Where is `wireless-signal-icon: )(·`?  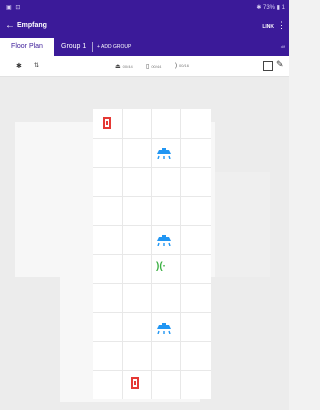 wireless-signal-icon: )(· is located at coordinates (161, 266).